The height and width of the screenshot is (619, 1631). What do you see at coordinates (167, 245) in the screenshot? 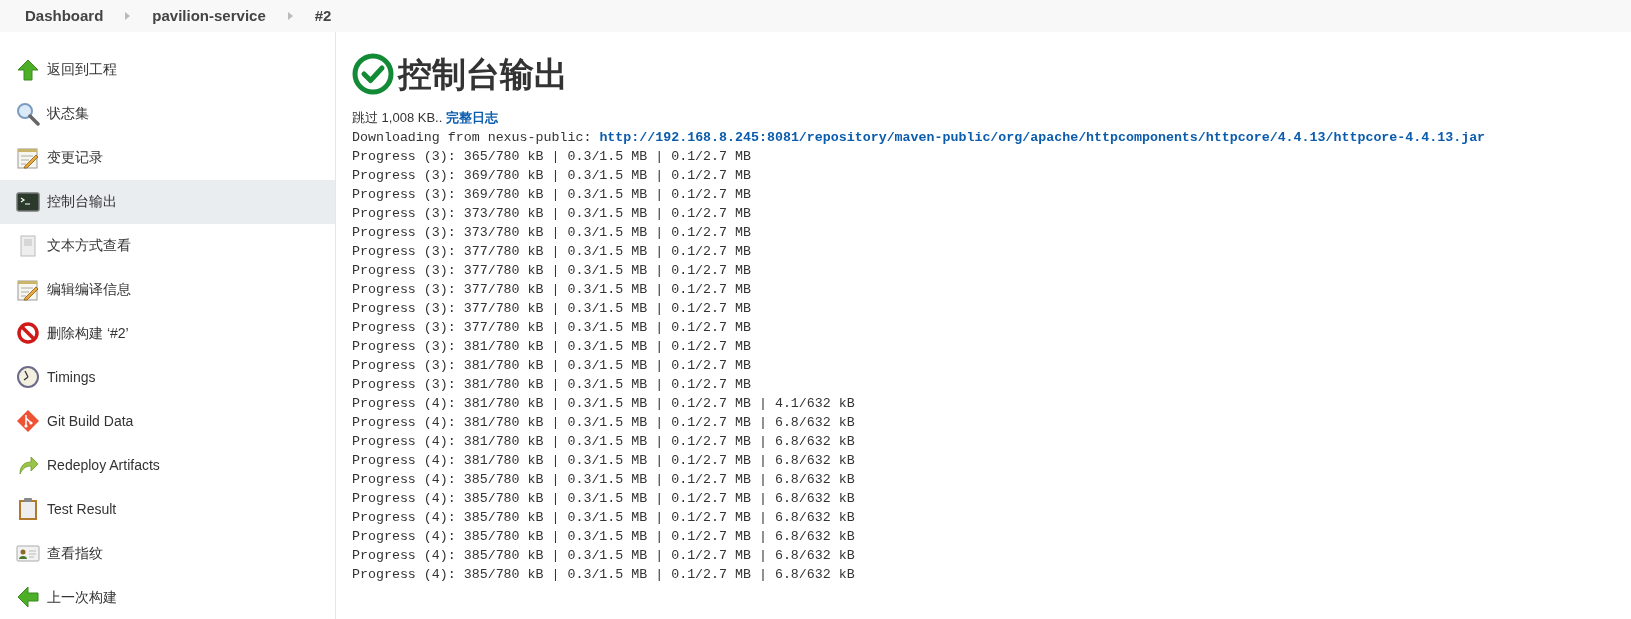
I see `sidebar-item: 文本方式查看` at bounding box center [167, 245].